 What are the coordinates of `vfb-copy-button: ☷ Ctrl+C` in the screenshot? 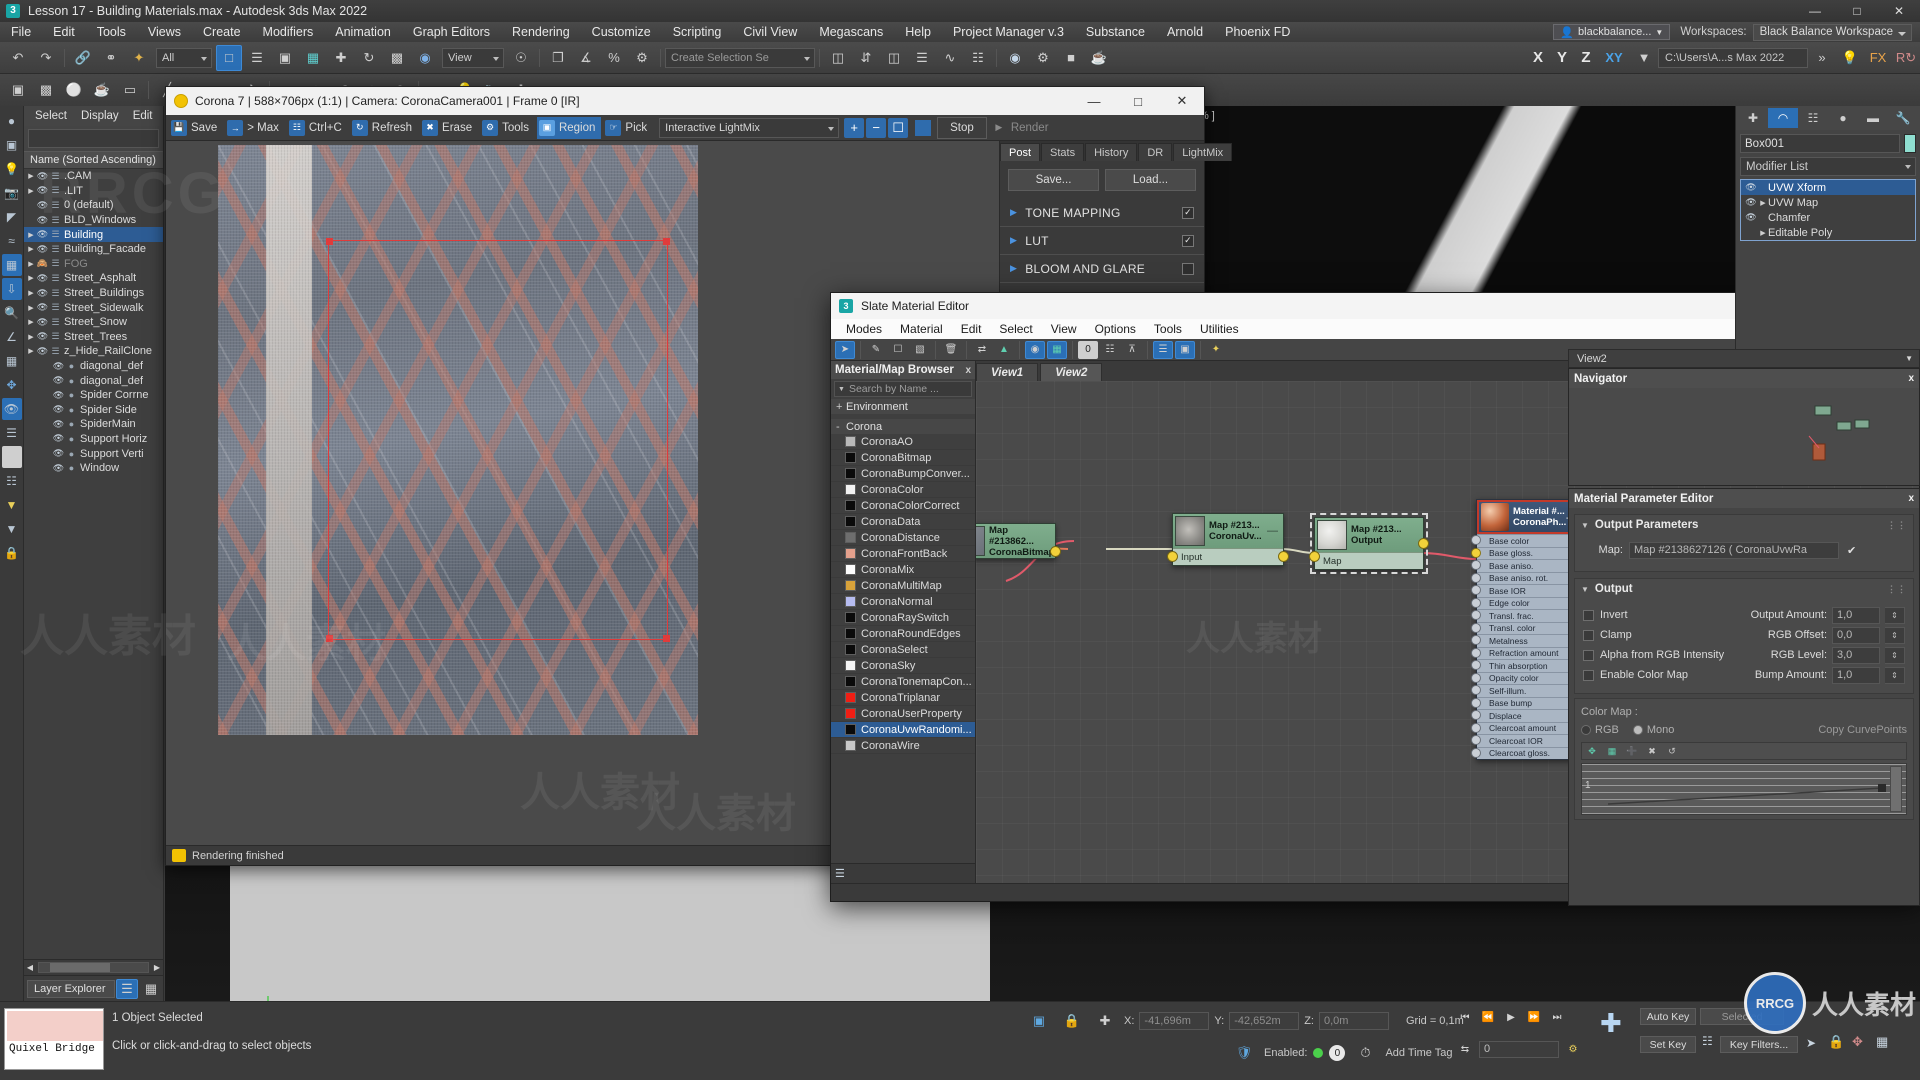 It's located at (317, 128).